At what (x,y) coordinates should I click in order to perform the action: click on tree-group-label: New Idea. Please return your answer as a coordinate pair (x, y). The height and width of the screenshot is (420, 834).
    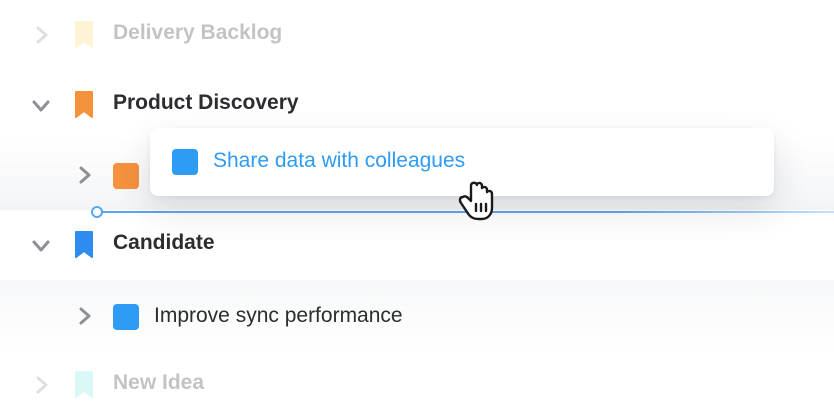
    Looking at the image, I should click on (159, 382).